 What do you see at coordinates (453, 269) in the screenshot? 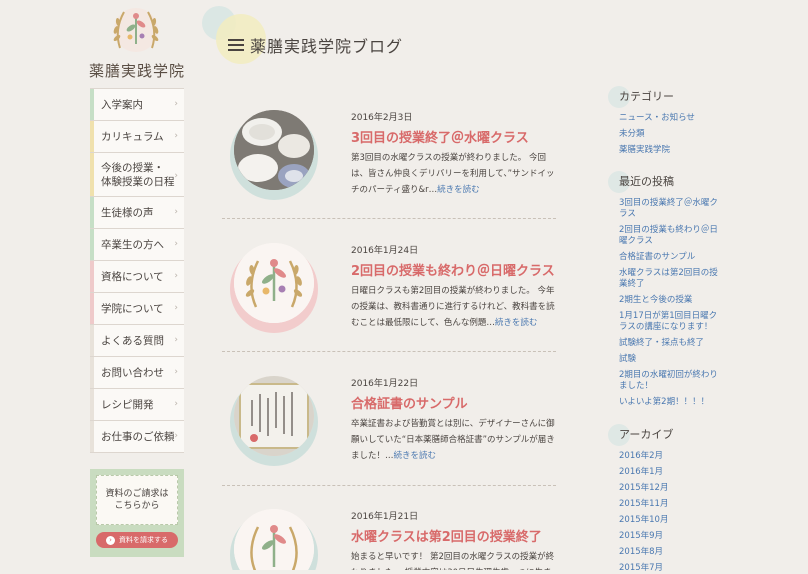
I see `post-title-link: 2回目の授業も終わり＠日曜クラス` at bounding box center [453, 269].